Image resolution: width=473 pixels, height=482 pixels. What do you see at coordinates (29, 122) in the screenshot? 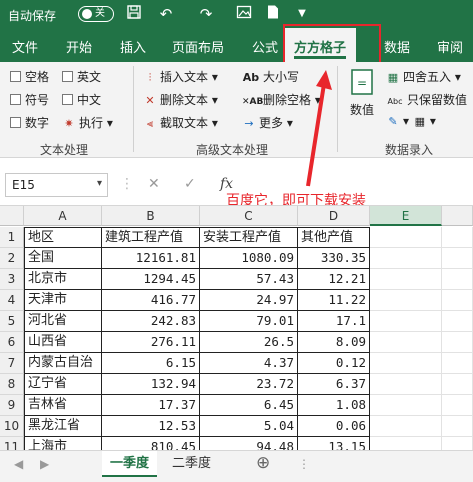
I see `option-number: 数字` at bounding box center [29, 122].